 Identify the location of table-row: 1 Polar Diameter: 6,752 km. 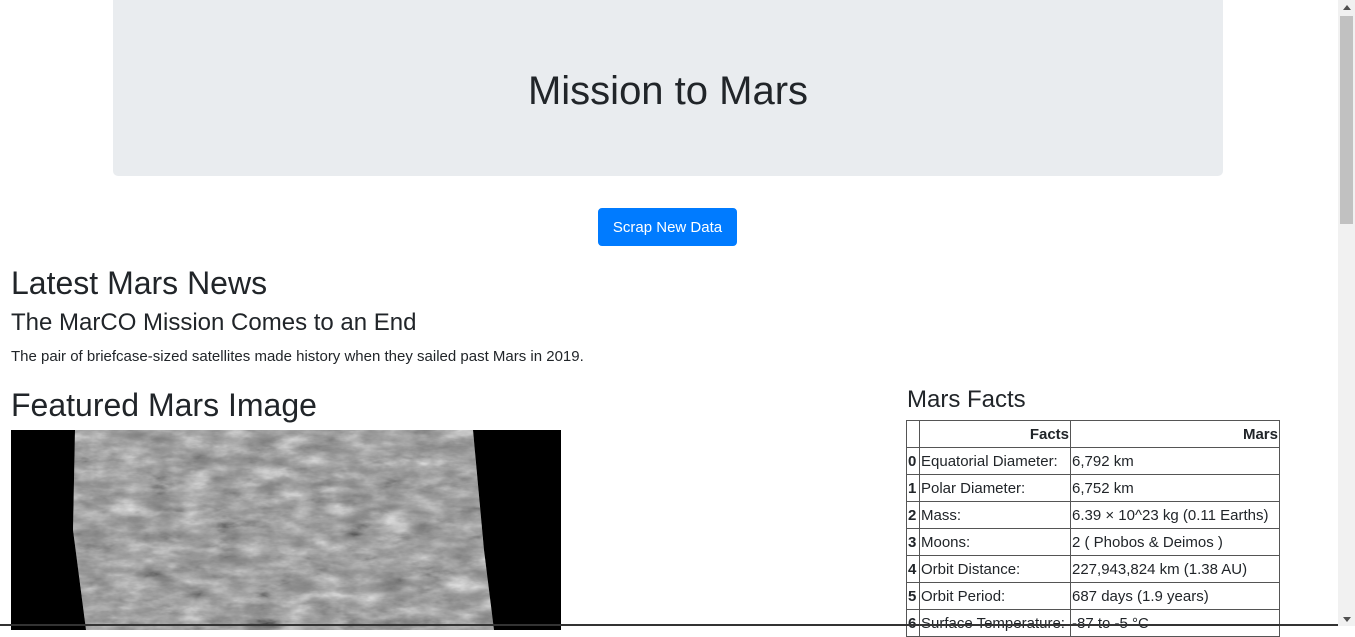
(1093, 488).